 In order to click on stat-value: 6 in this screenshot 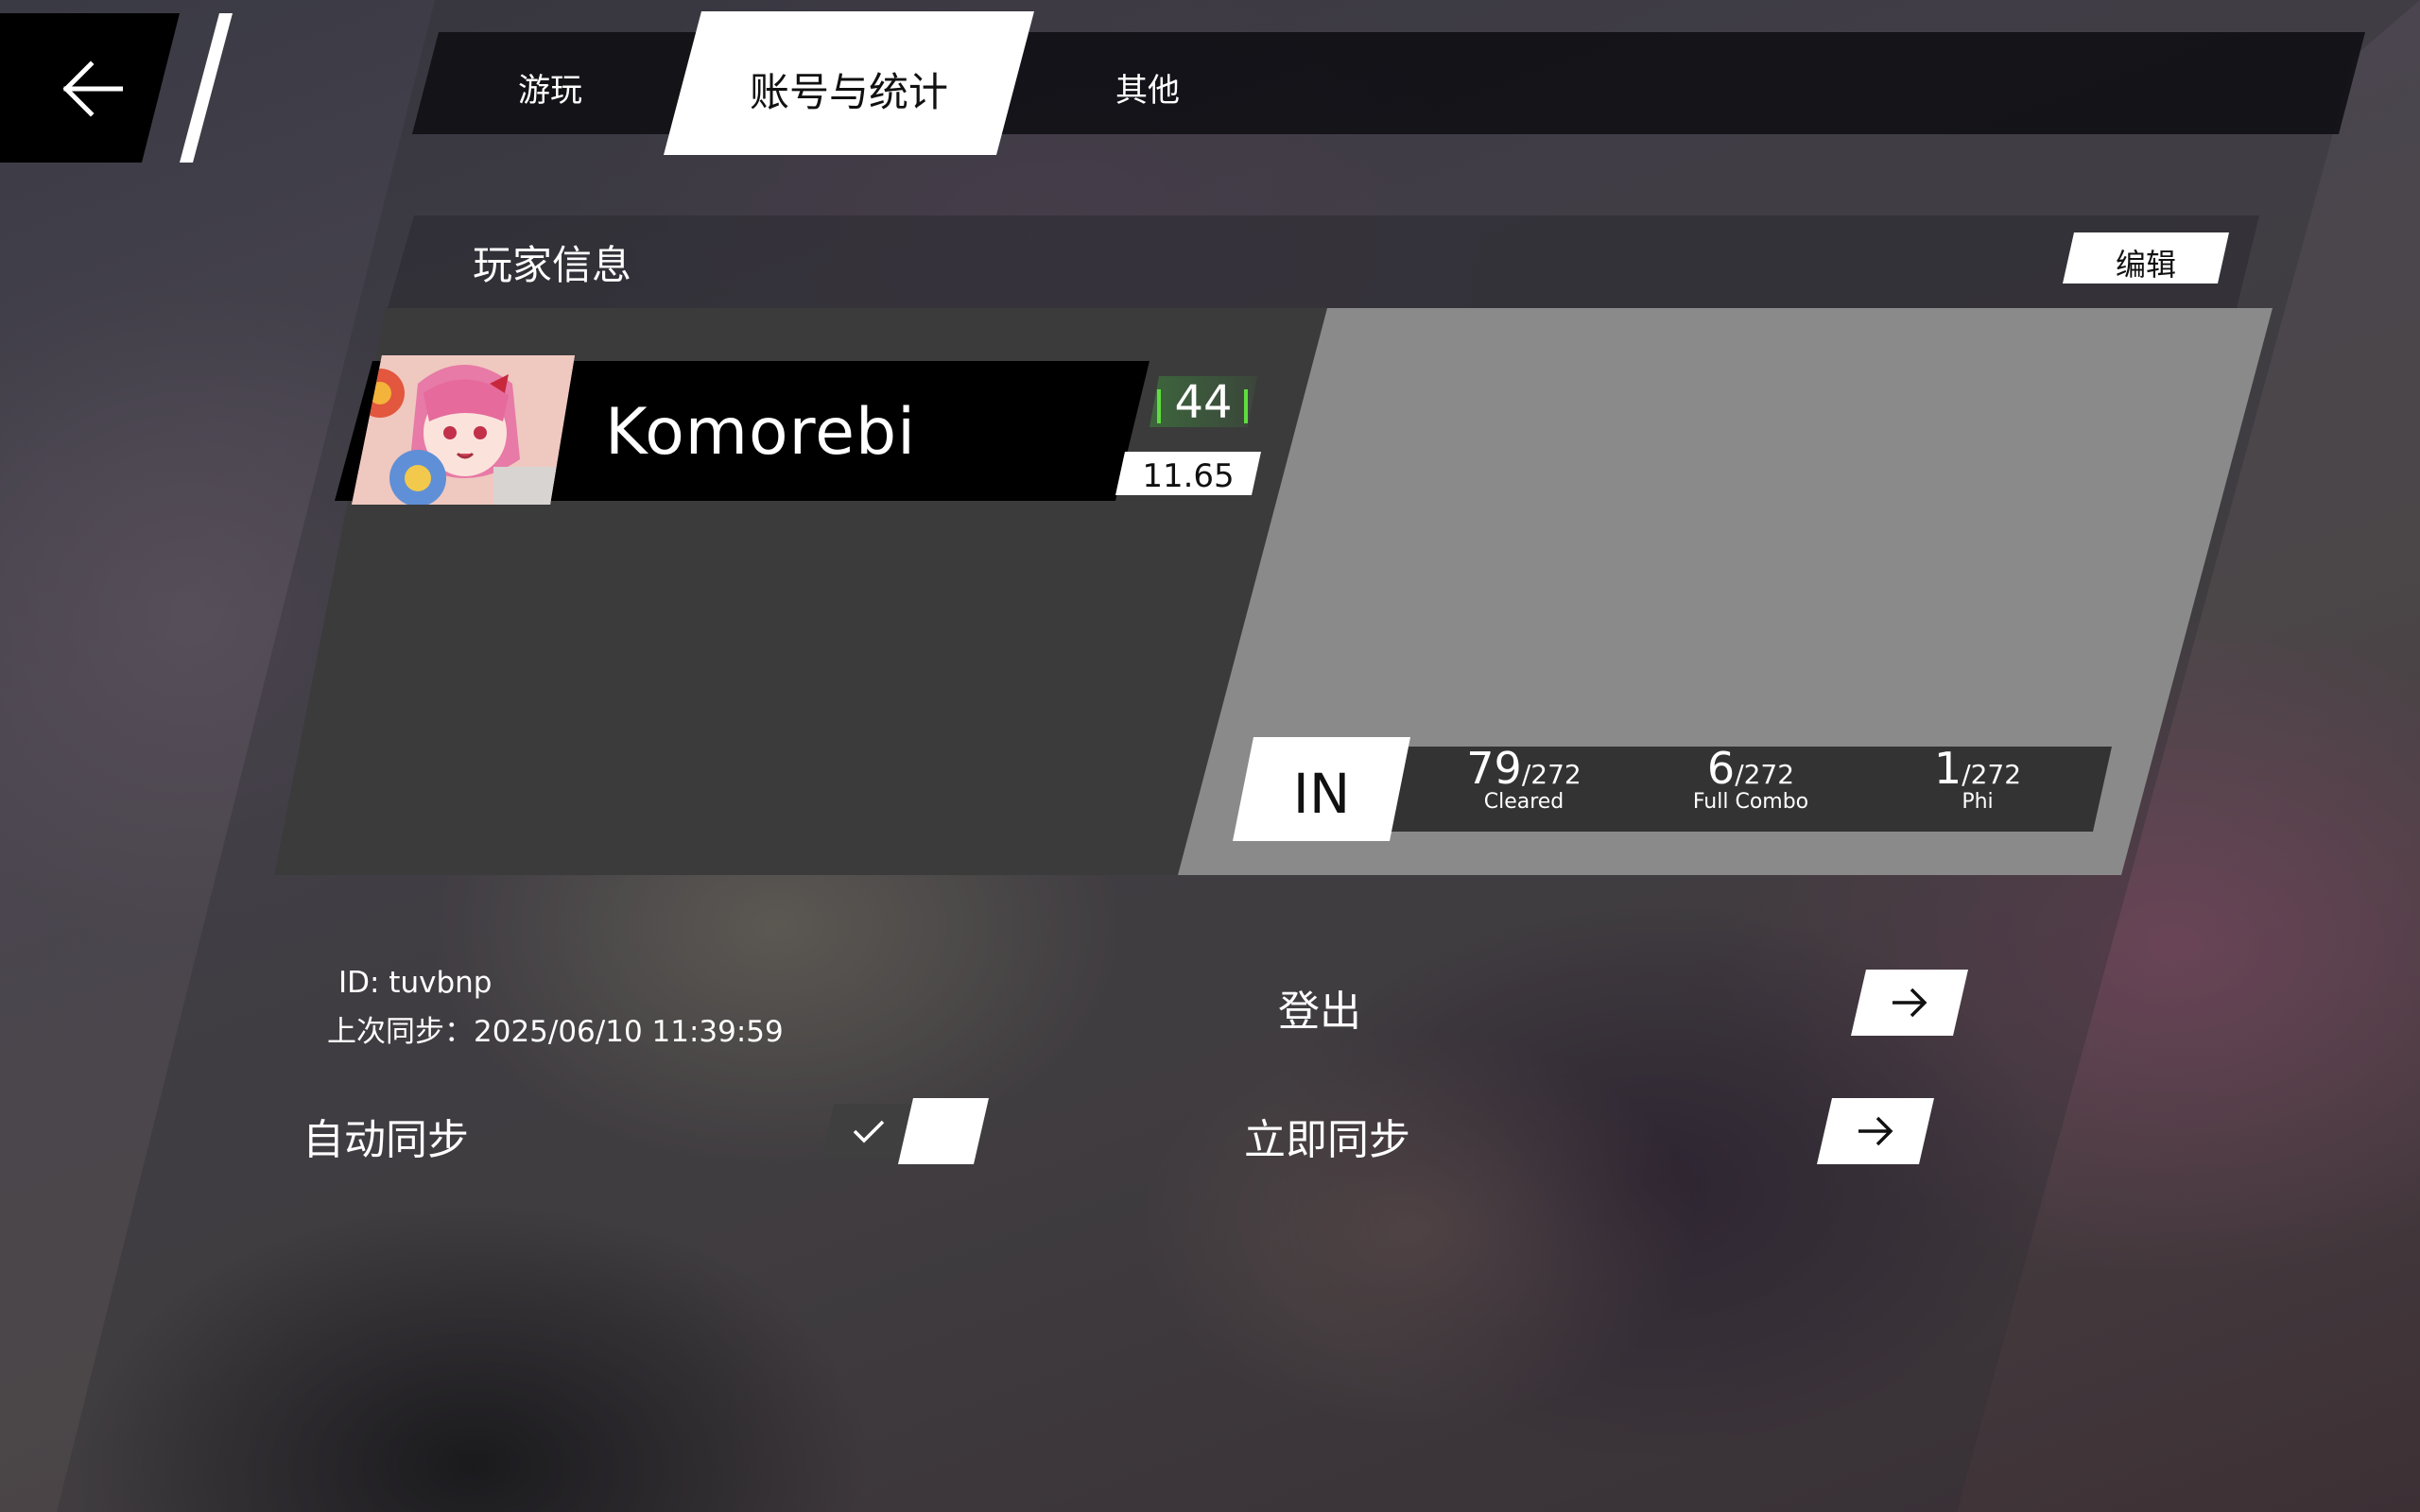, I will do `click(1721, 768)`.